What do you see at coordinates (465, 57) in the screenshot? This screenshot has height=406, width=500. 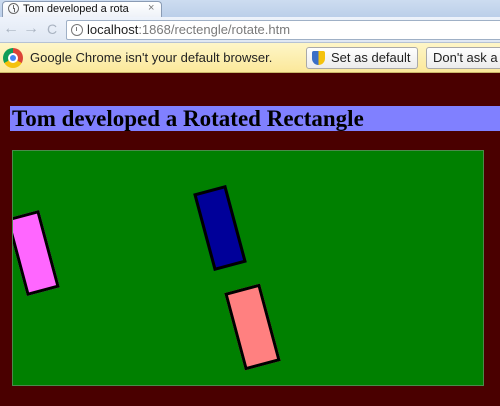 I see `dont-ask-label: Don't ask a` at bounding box center [465, 57].